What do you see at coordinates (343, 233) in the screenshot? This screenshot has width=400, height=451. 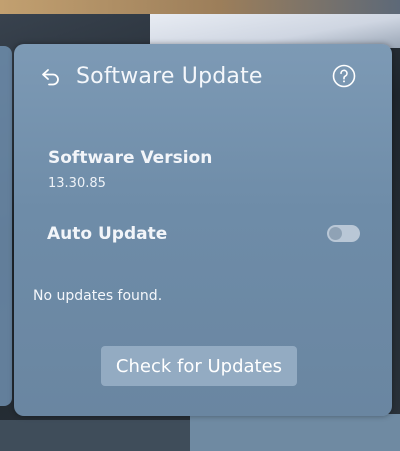 I see `auto-update-toggle` at bounding box center [343, 233].